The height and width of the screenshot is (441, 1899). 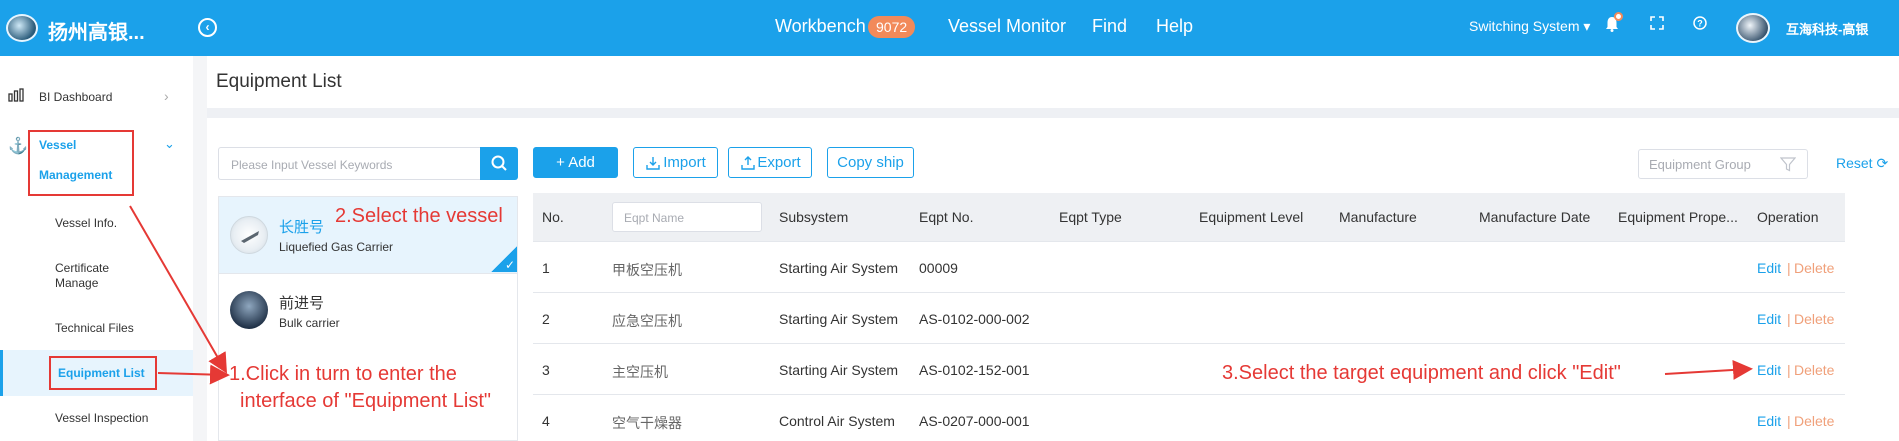 I want to click on arrow-step1-diagonal, so click(x=178, y=289).